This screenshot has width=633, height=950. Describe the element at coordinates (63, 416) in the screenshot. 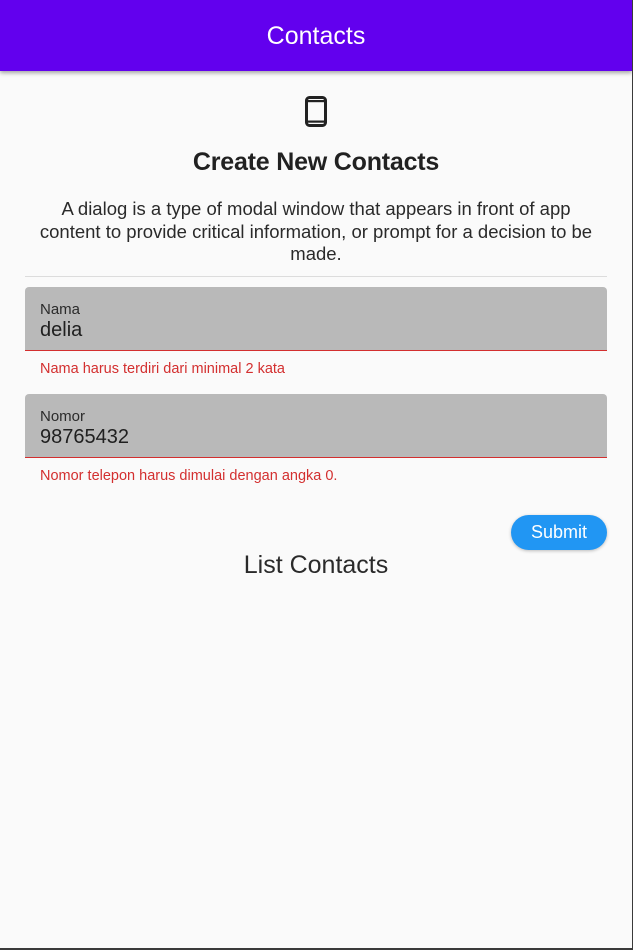

I see `phone-field-label: Nomor` at that location.